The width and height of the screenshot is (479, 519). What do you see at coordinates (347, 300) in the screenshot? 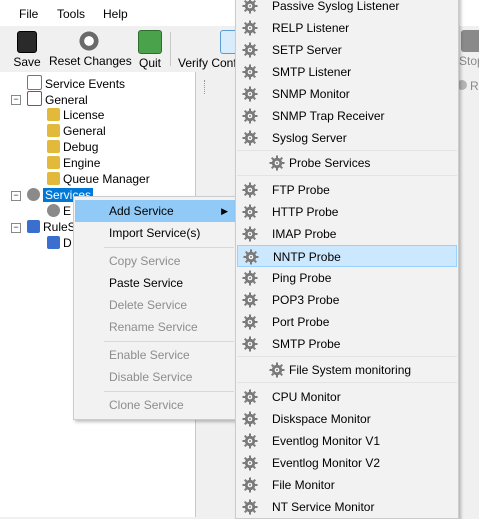
I see `submenu-pop3-probe: POP3 Probe` at bounding box center [347, 300].